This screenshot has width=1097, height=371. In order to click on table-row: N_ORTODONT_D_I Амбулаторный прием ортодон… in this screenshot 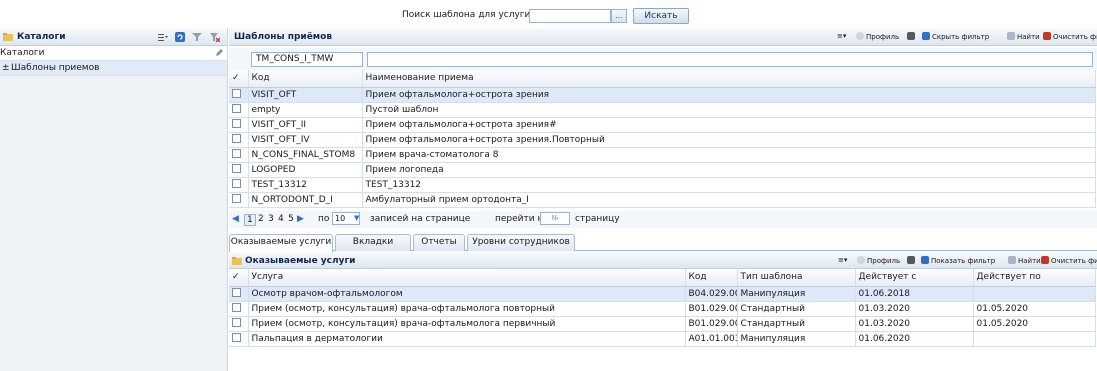, I will do `click(662, 200)`.